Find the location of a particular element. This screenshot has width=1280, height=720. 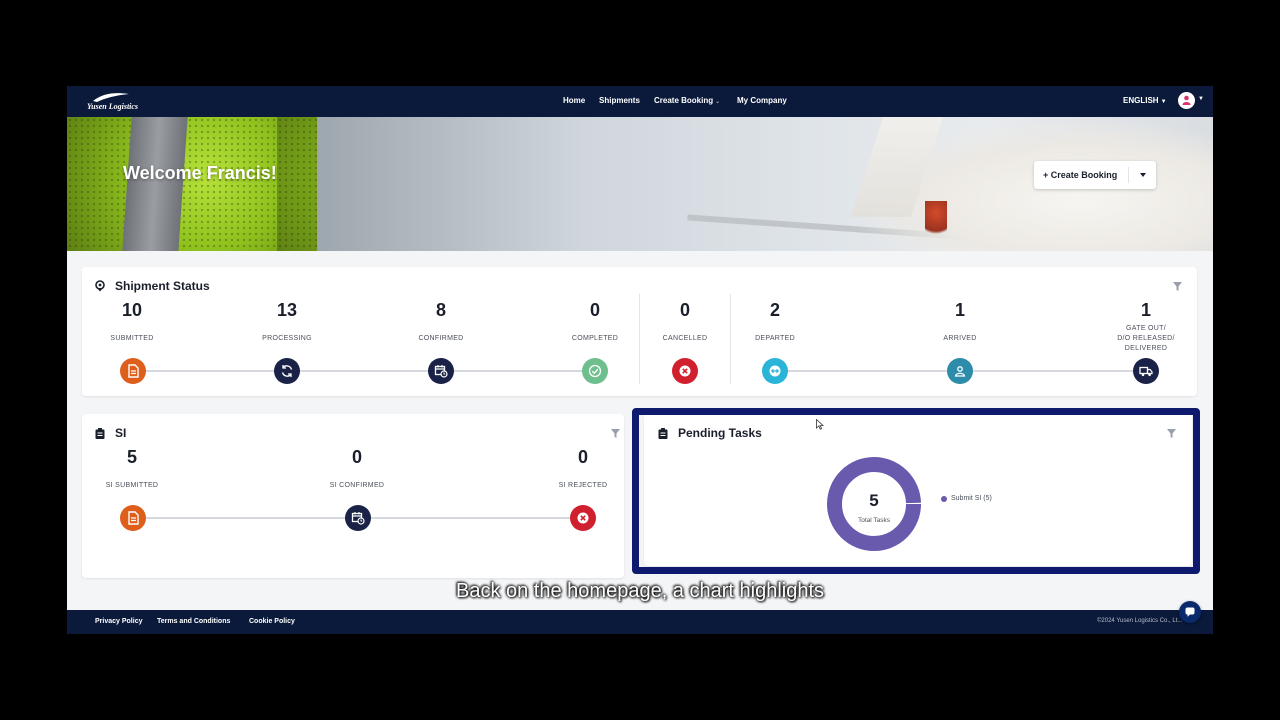

create-booking-button: + Create Booking is located at coordinates (1095, 175).